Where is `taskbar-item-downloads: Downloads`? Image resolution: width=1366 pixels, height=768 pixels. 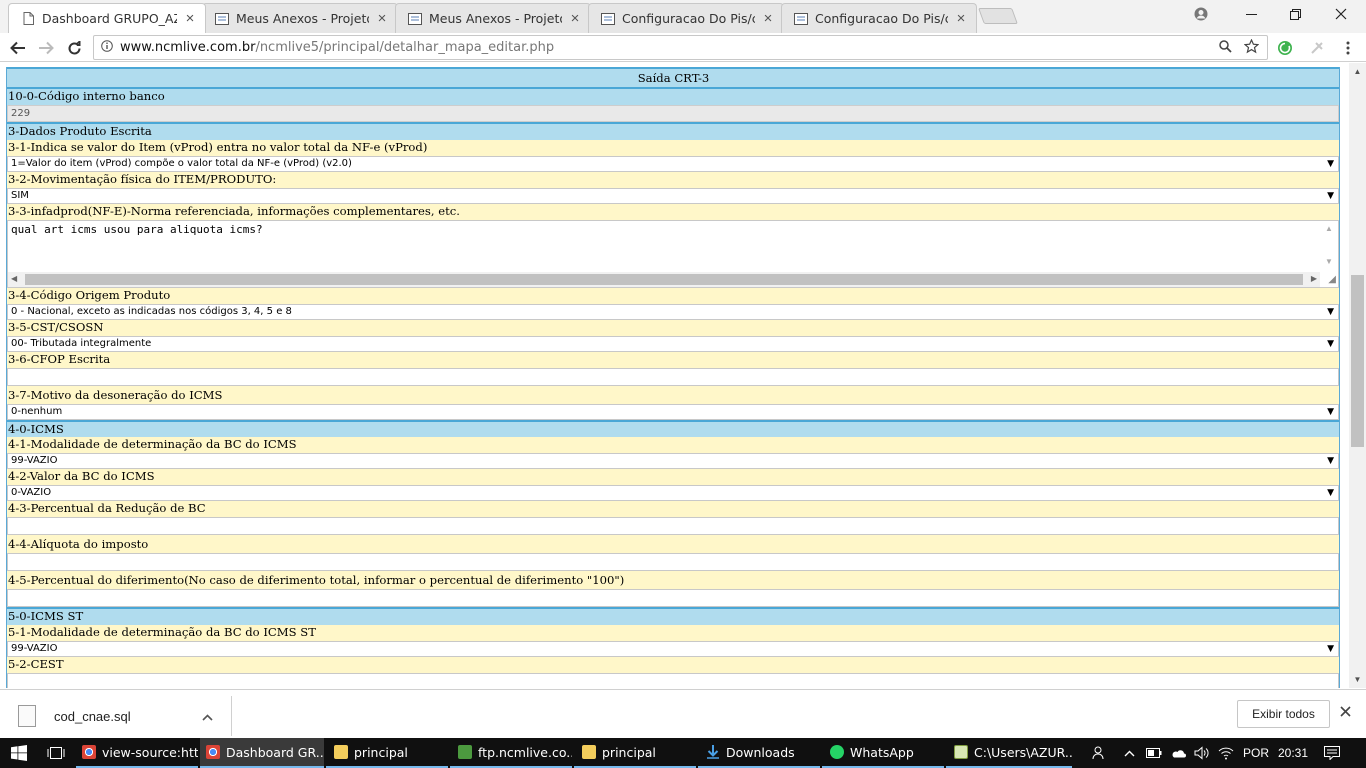 taskbar-item-downloads: Downloads is located at coordinates (759, 753).